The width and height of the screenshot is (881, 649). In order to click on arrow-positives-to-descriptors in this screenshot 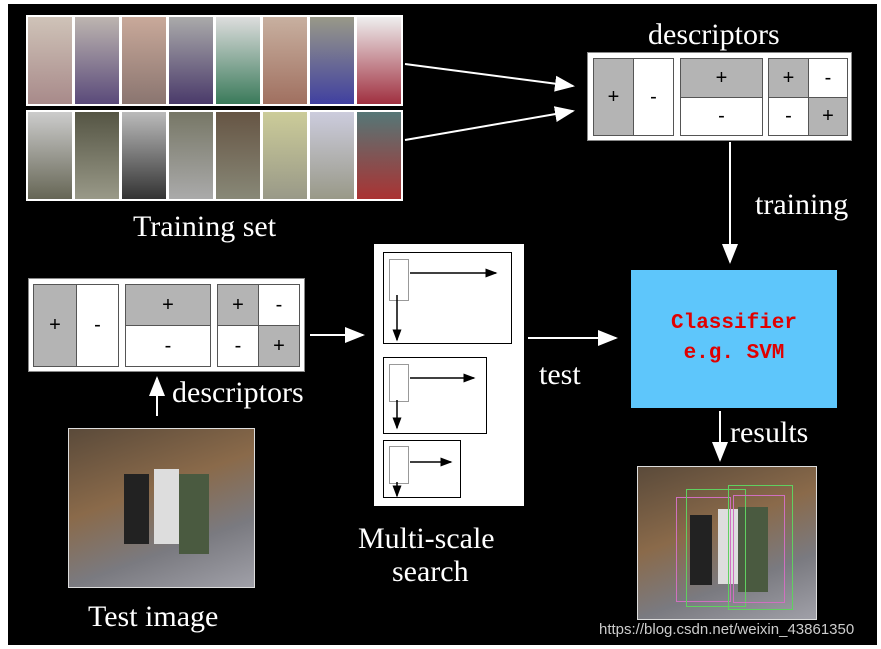, I will do `click(489, 77)`.